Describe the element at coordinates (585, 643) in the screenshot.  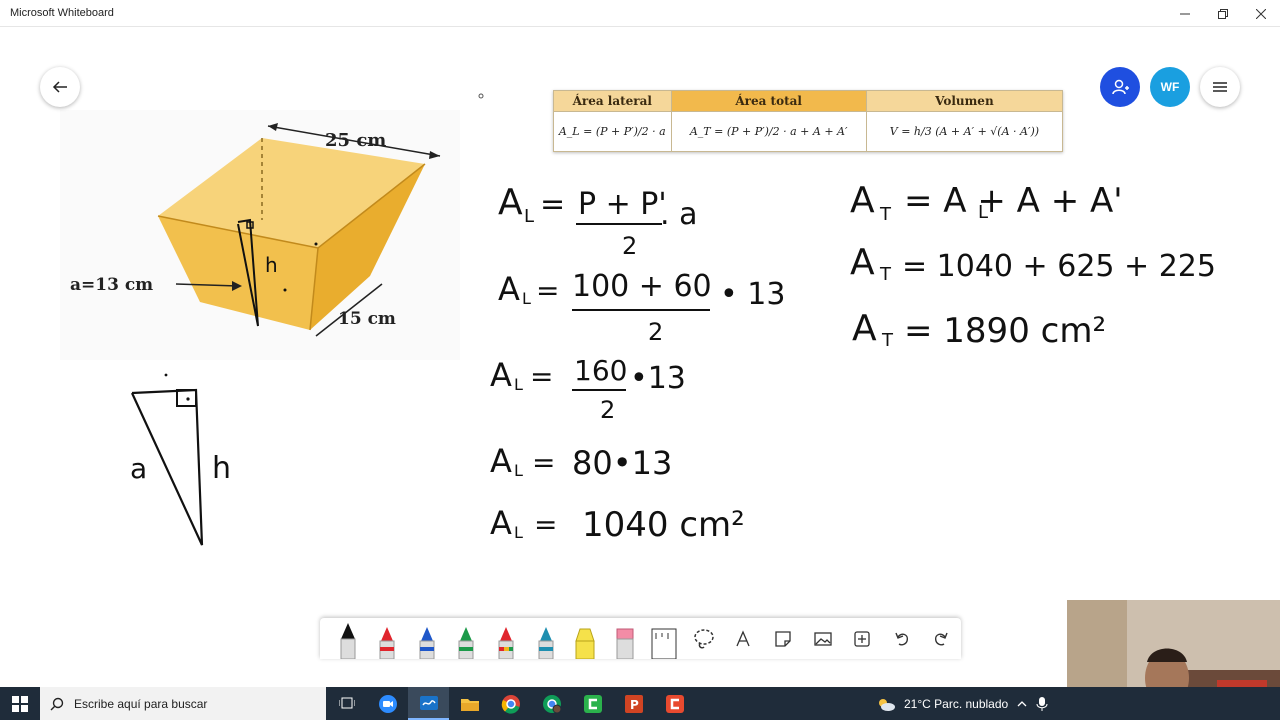
I see `highlighter-icon` at that location.